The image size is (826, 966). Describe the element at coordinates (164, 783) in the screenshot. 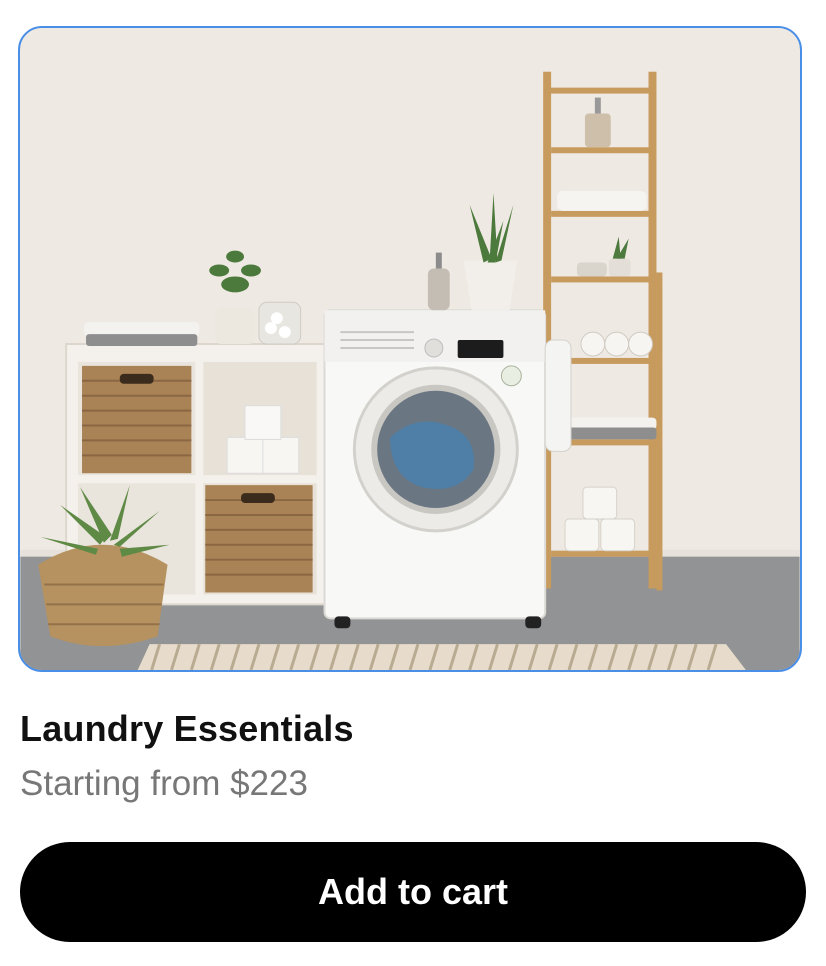

I see `product-price: Starting from $223` at that location.